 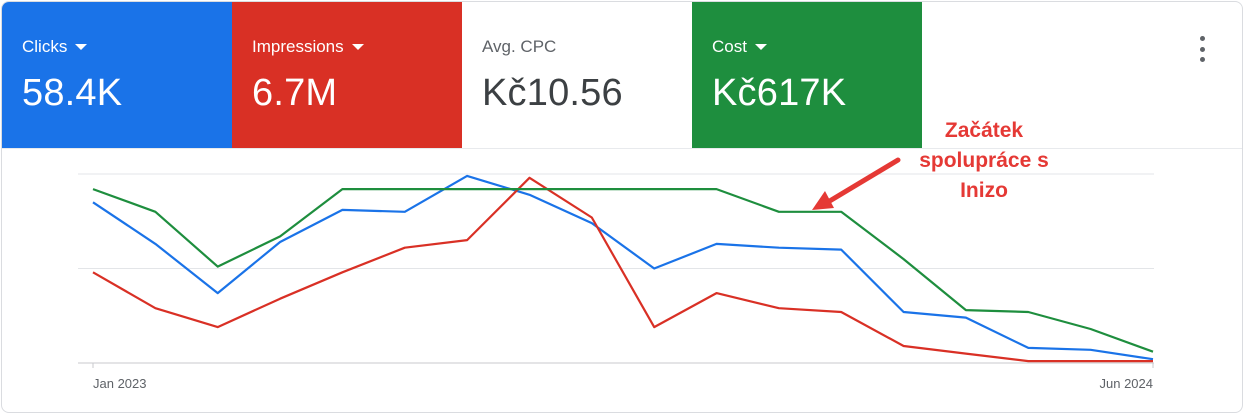 I want to click on x-tick-label: Jan 2023, so click(x=120, y=383).